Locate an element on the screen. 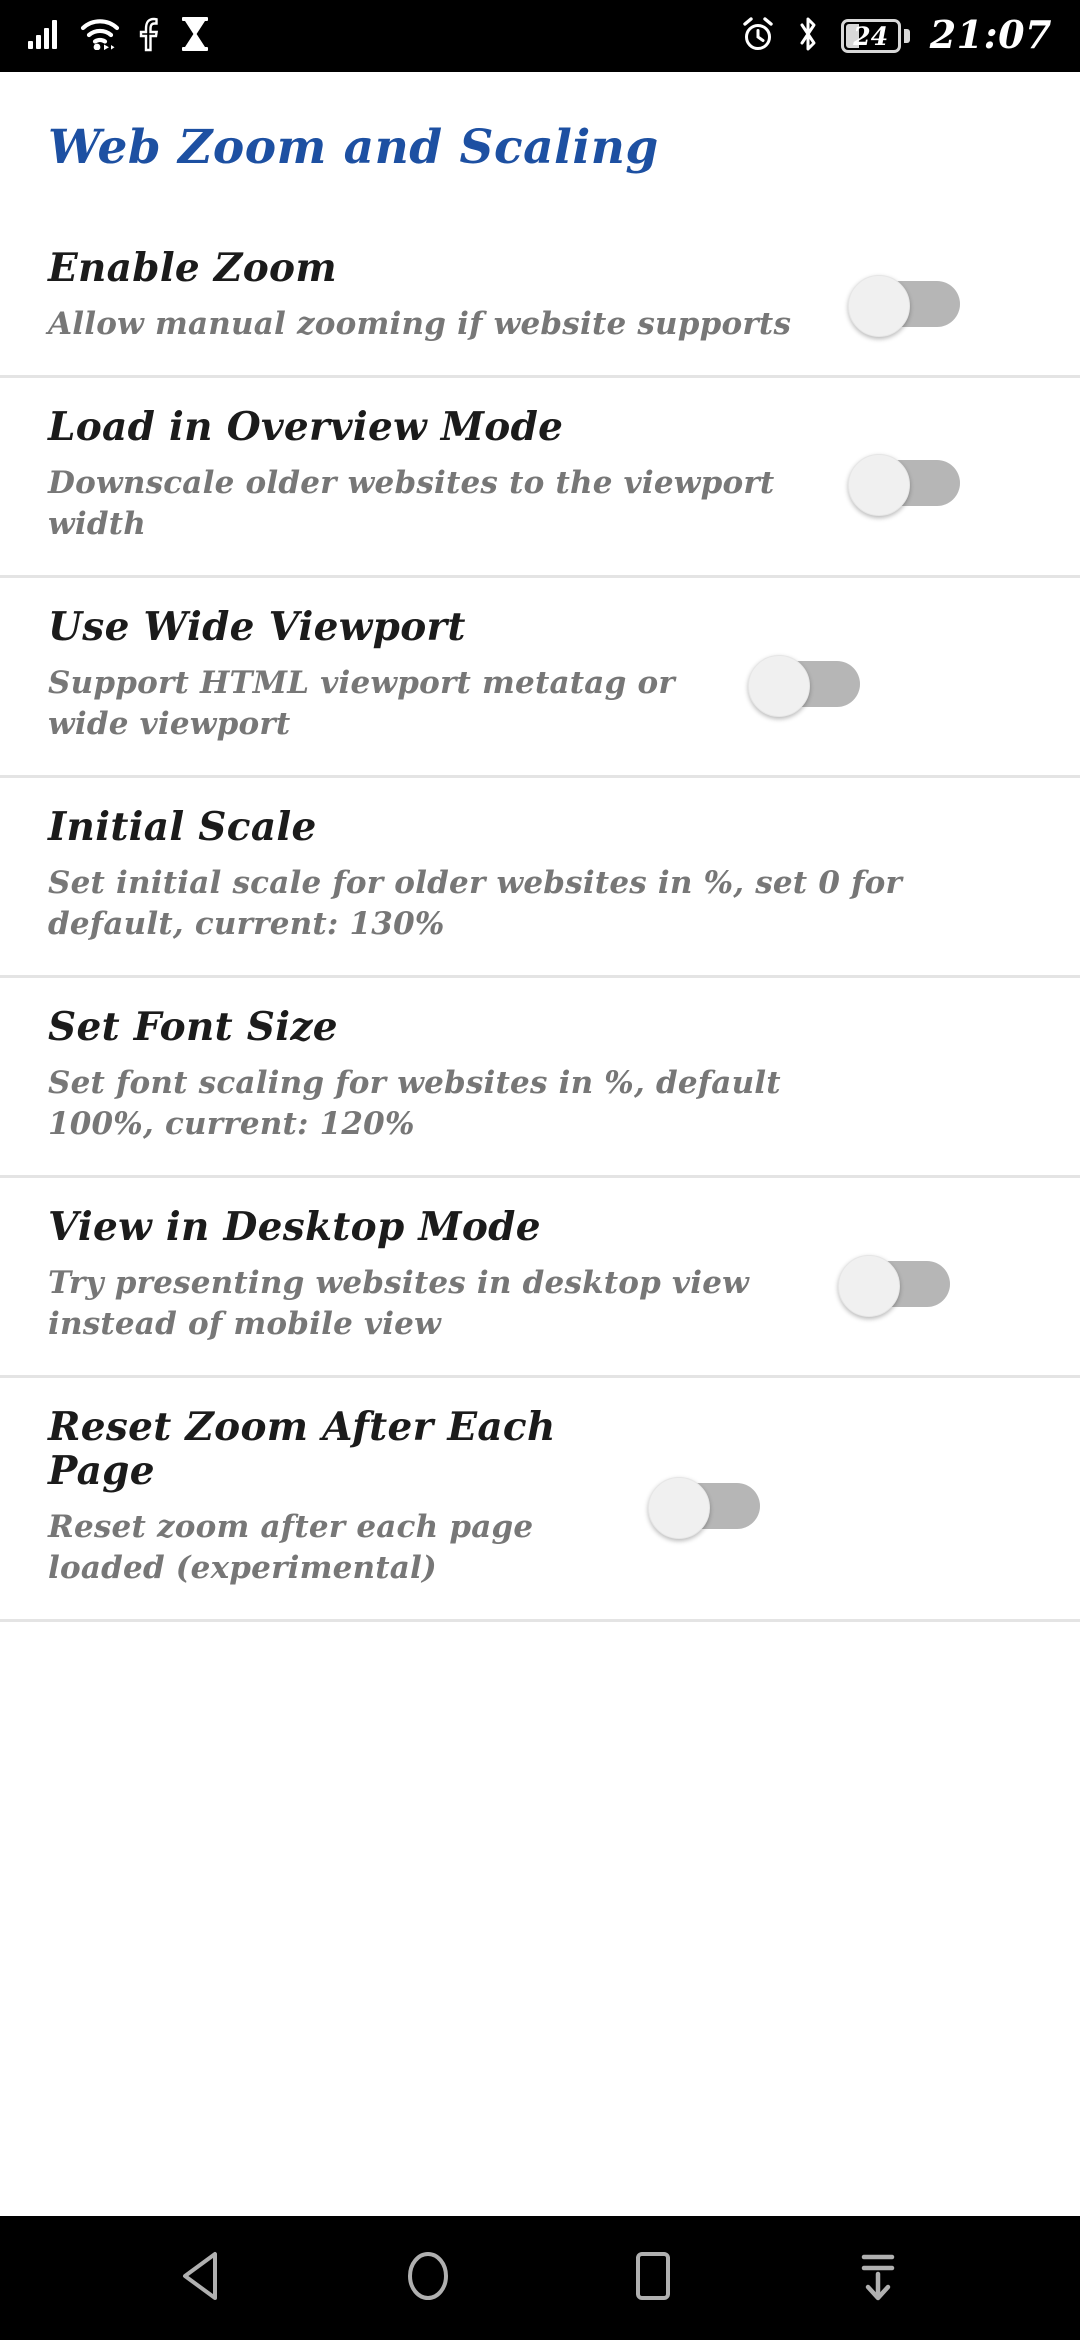 This screenshot has height=2340, width=1080. setting-title: Use Wide Viewport is located at coordinates (257, 627).